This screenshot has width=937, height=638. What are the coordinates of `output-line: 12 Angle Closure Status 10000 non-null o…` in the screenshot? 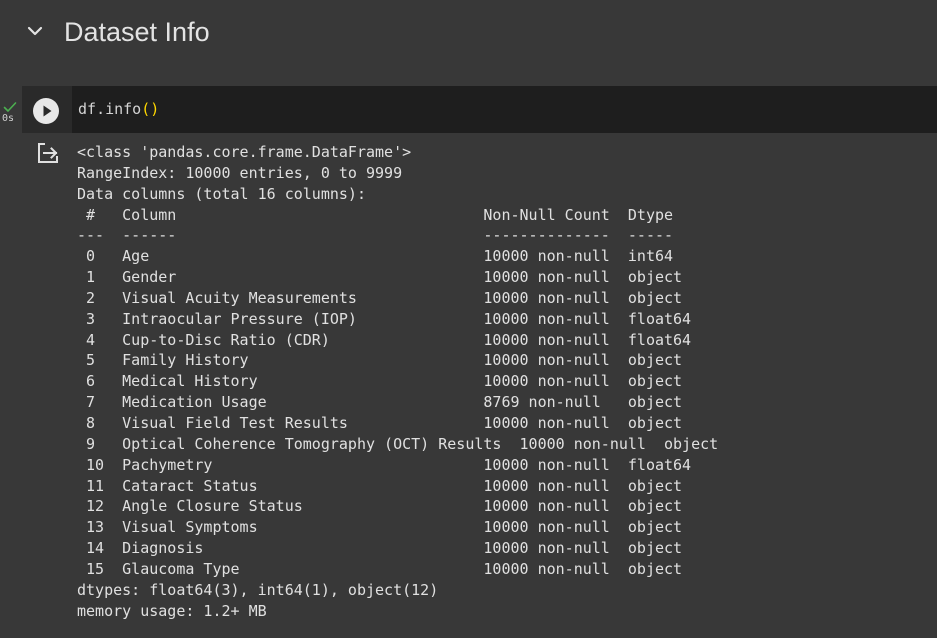 It's located at (384, 506).